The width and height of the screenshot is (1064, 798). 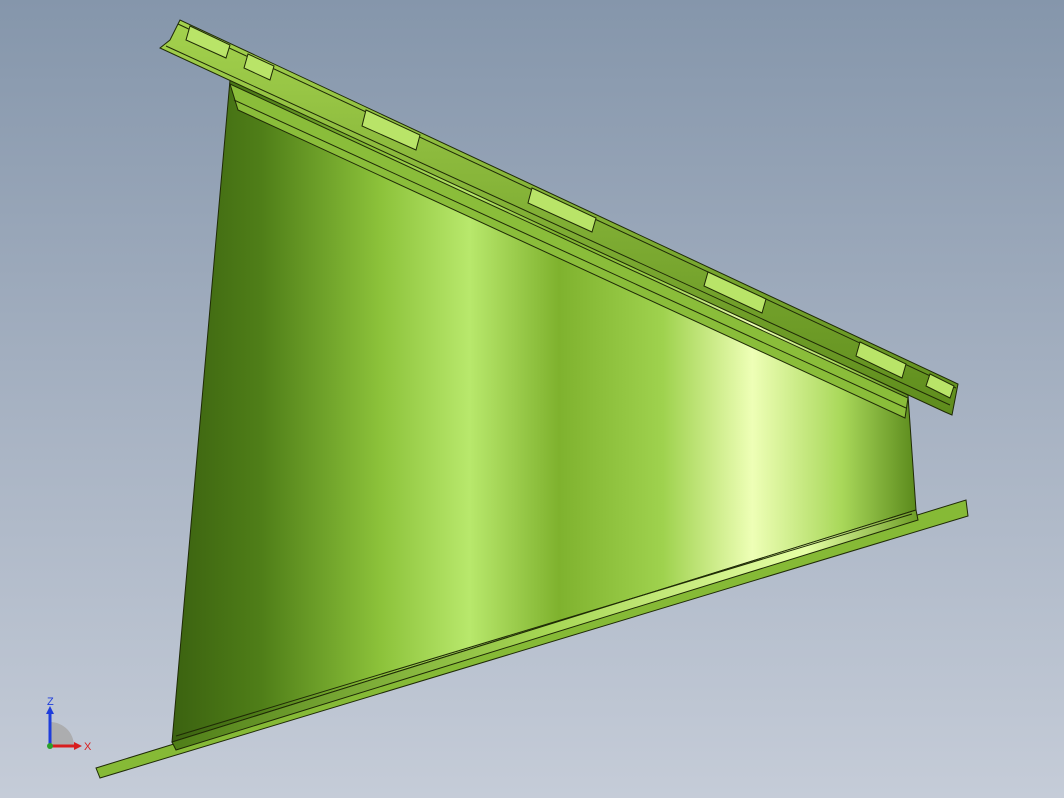 What do you see at coordinates (50, 702) in the screenshot?
I see `z-axis-label: Z` at bounding box center [50, 702].